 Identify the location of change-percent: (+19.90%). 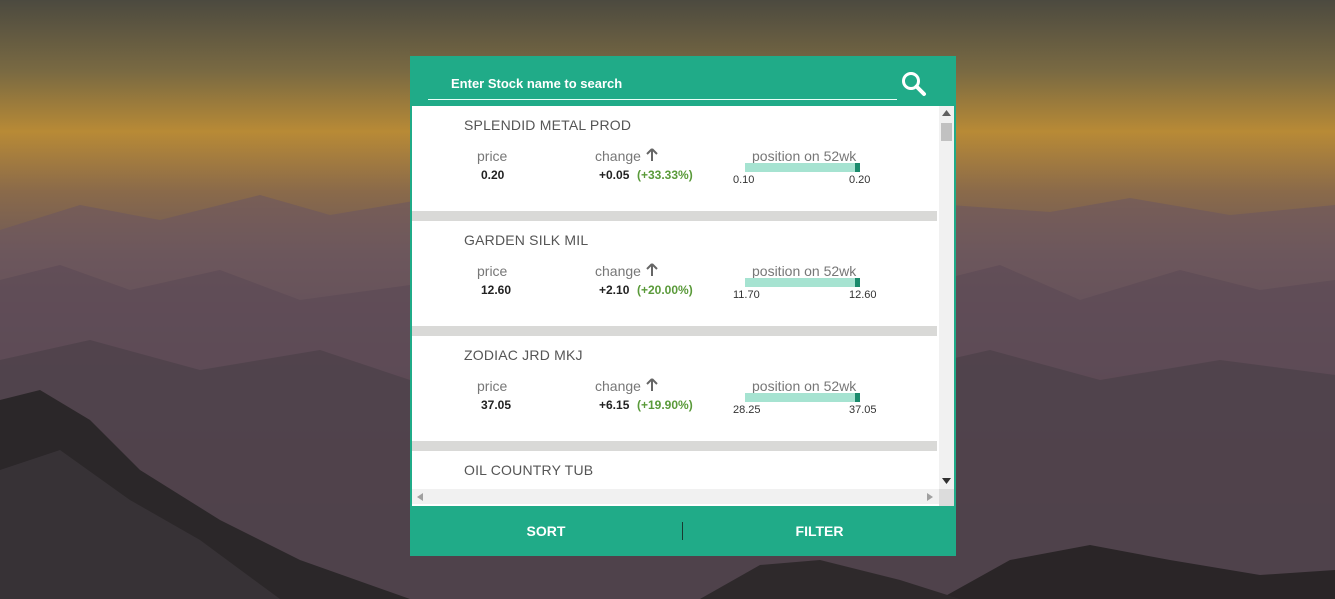
(665, 405).